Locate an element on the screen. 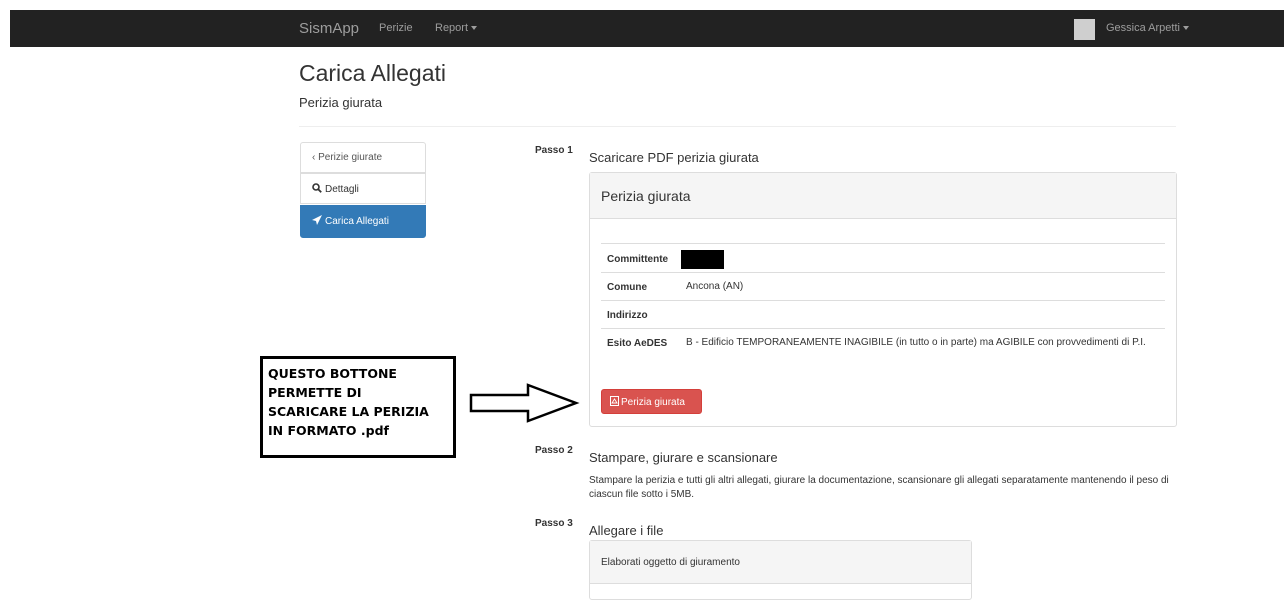  header-divider is located at coordinates (737, 126).